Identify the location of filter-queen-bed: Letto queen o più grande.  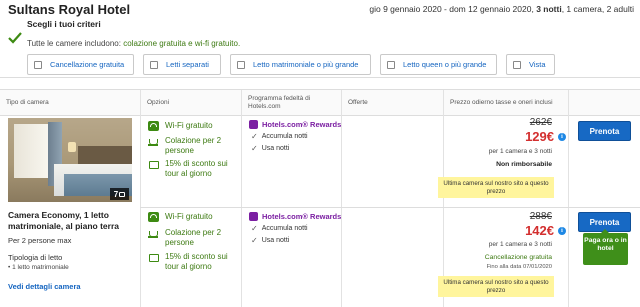
(438, 64).